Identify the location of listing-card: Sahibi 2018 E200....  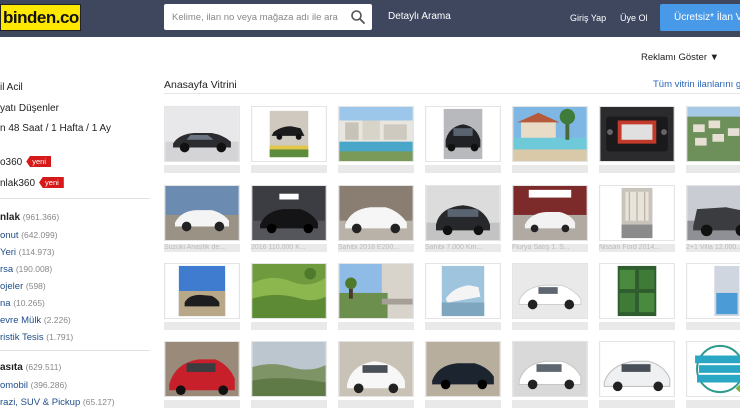
(376, 219).